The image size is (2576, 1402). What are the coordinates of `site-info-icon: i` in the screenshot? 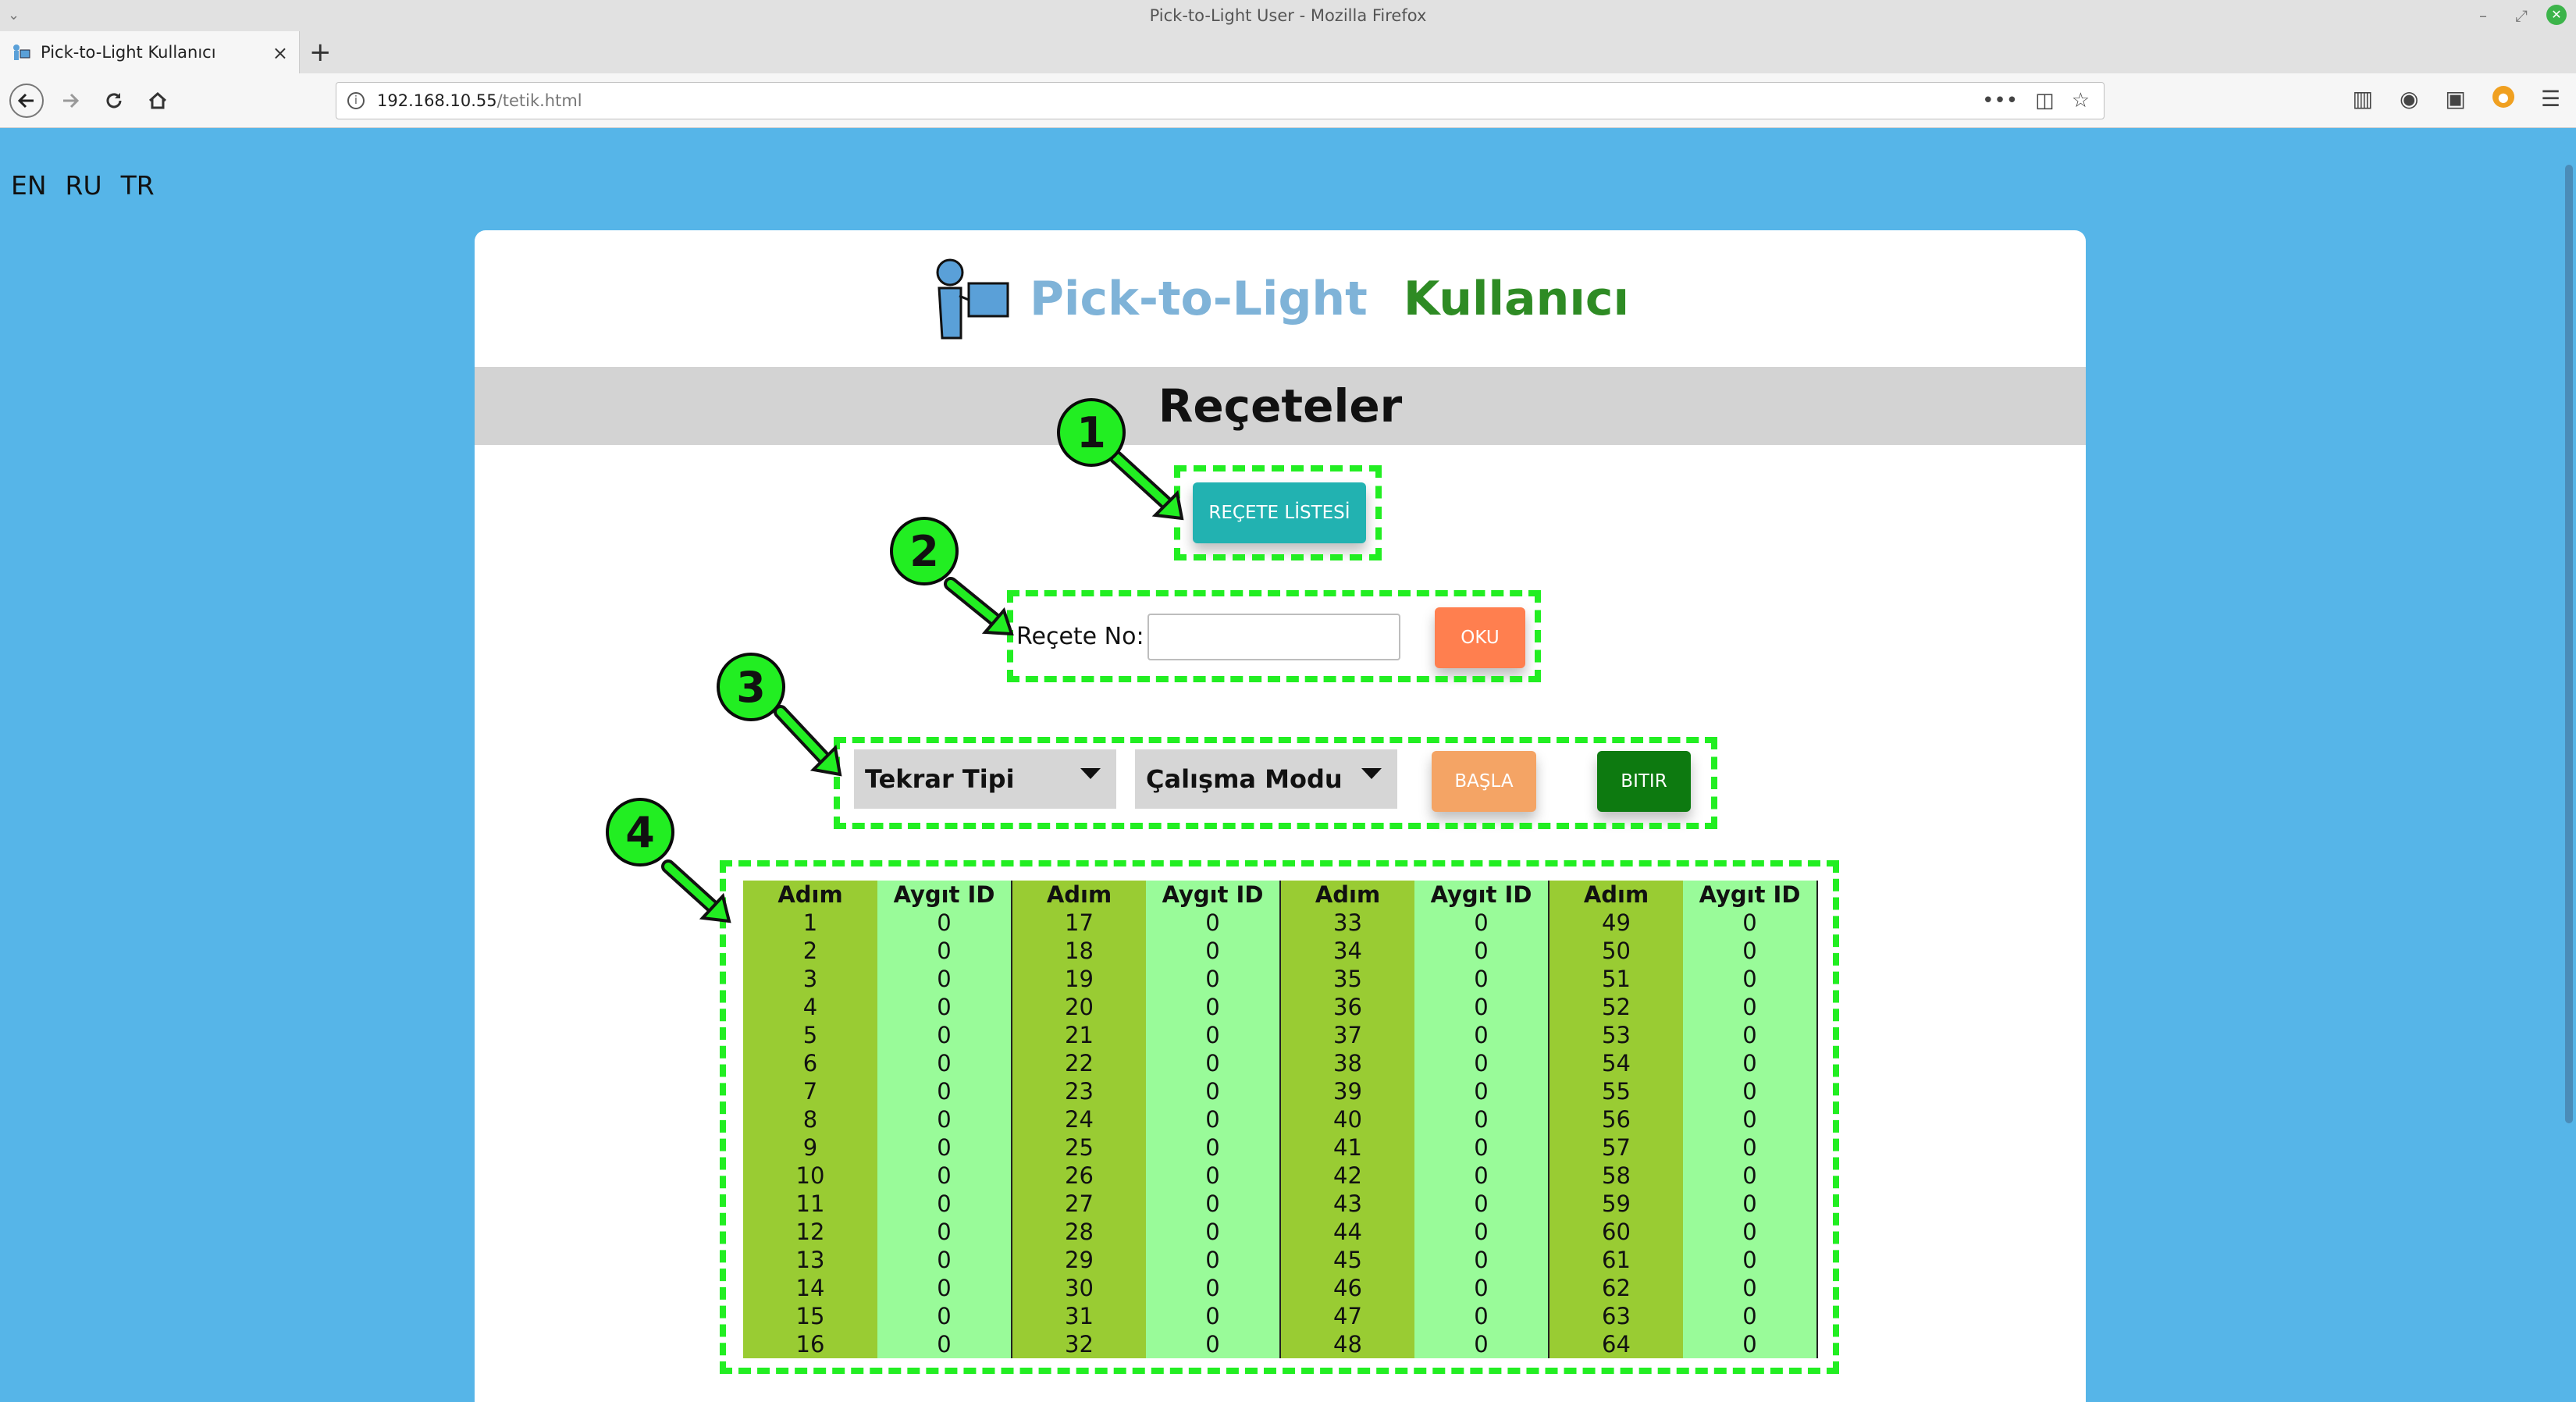 It's located at (356, 101).